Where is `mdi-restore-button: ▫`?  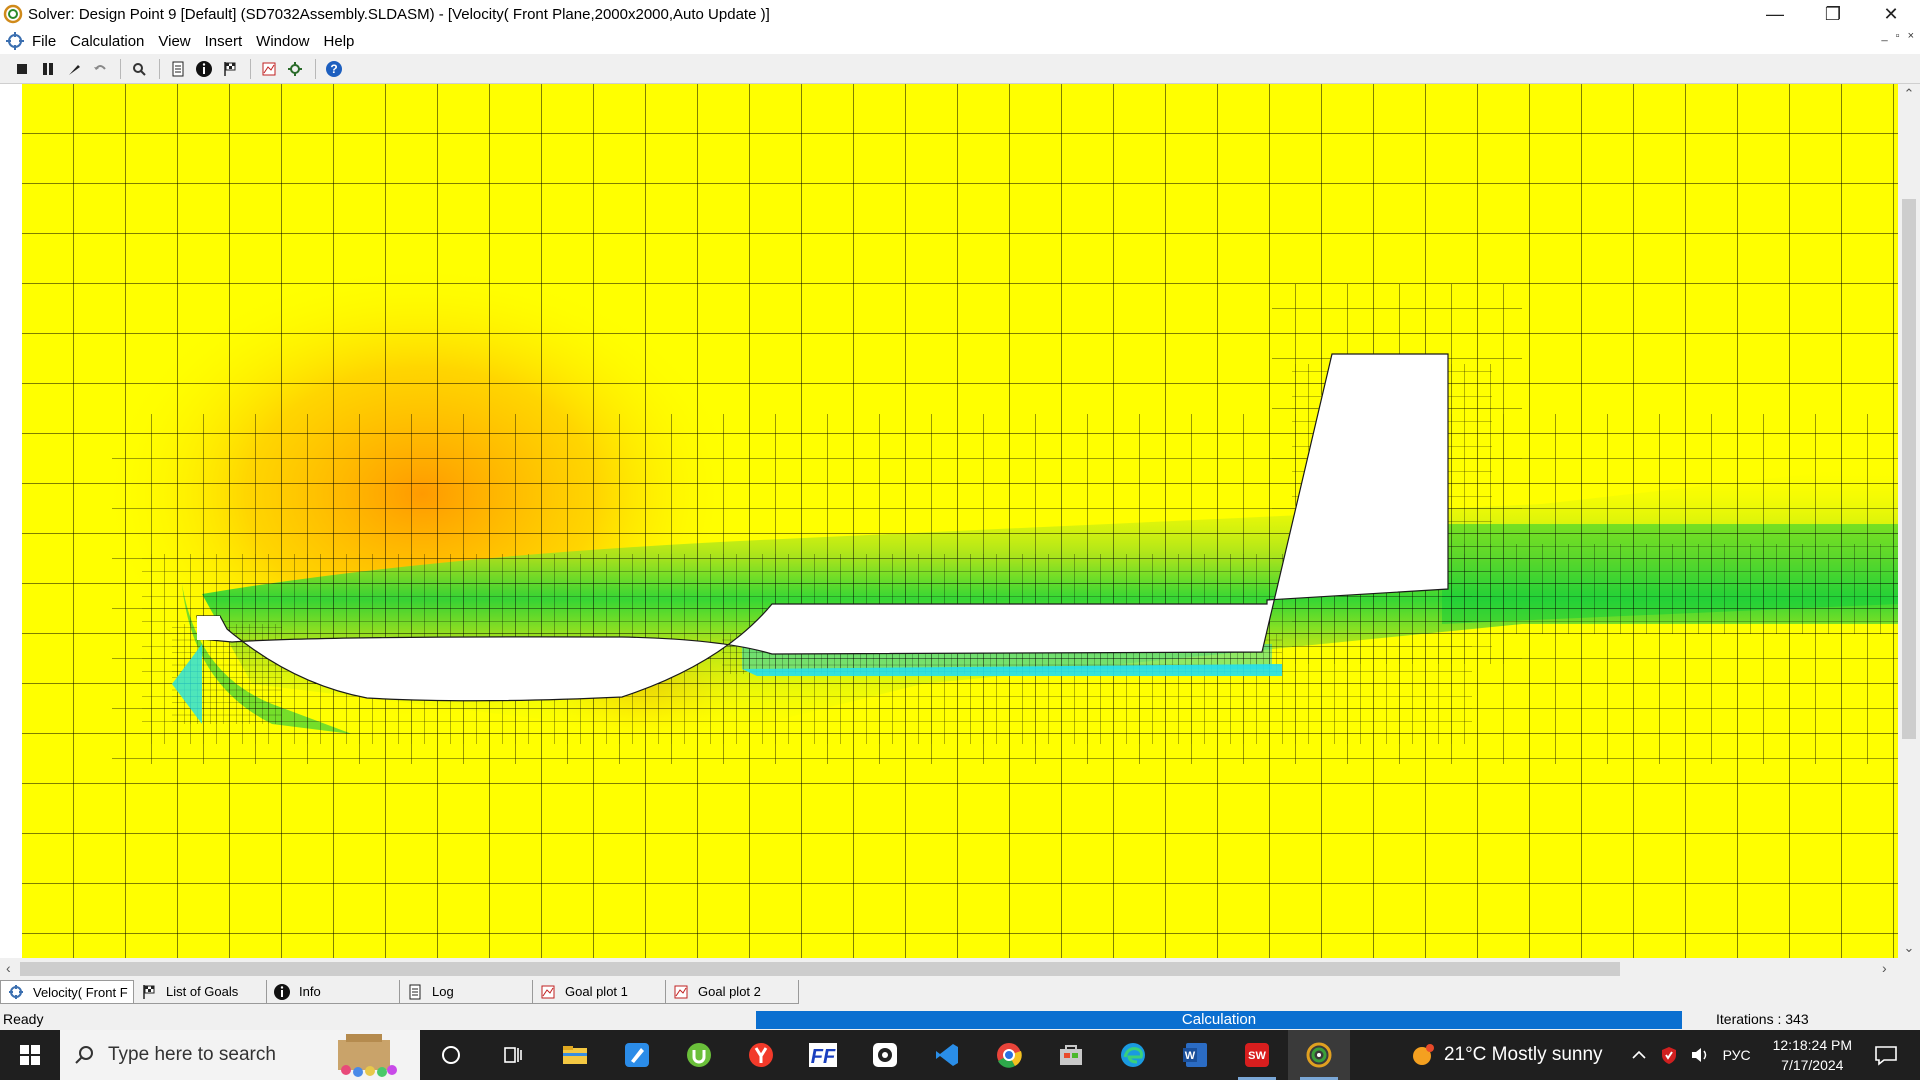 mdi-restore-button: ▫ is located at coordinates (1898, 36).